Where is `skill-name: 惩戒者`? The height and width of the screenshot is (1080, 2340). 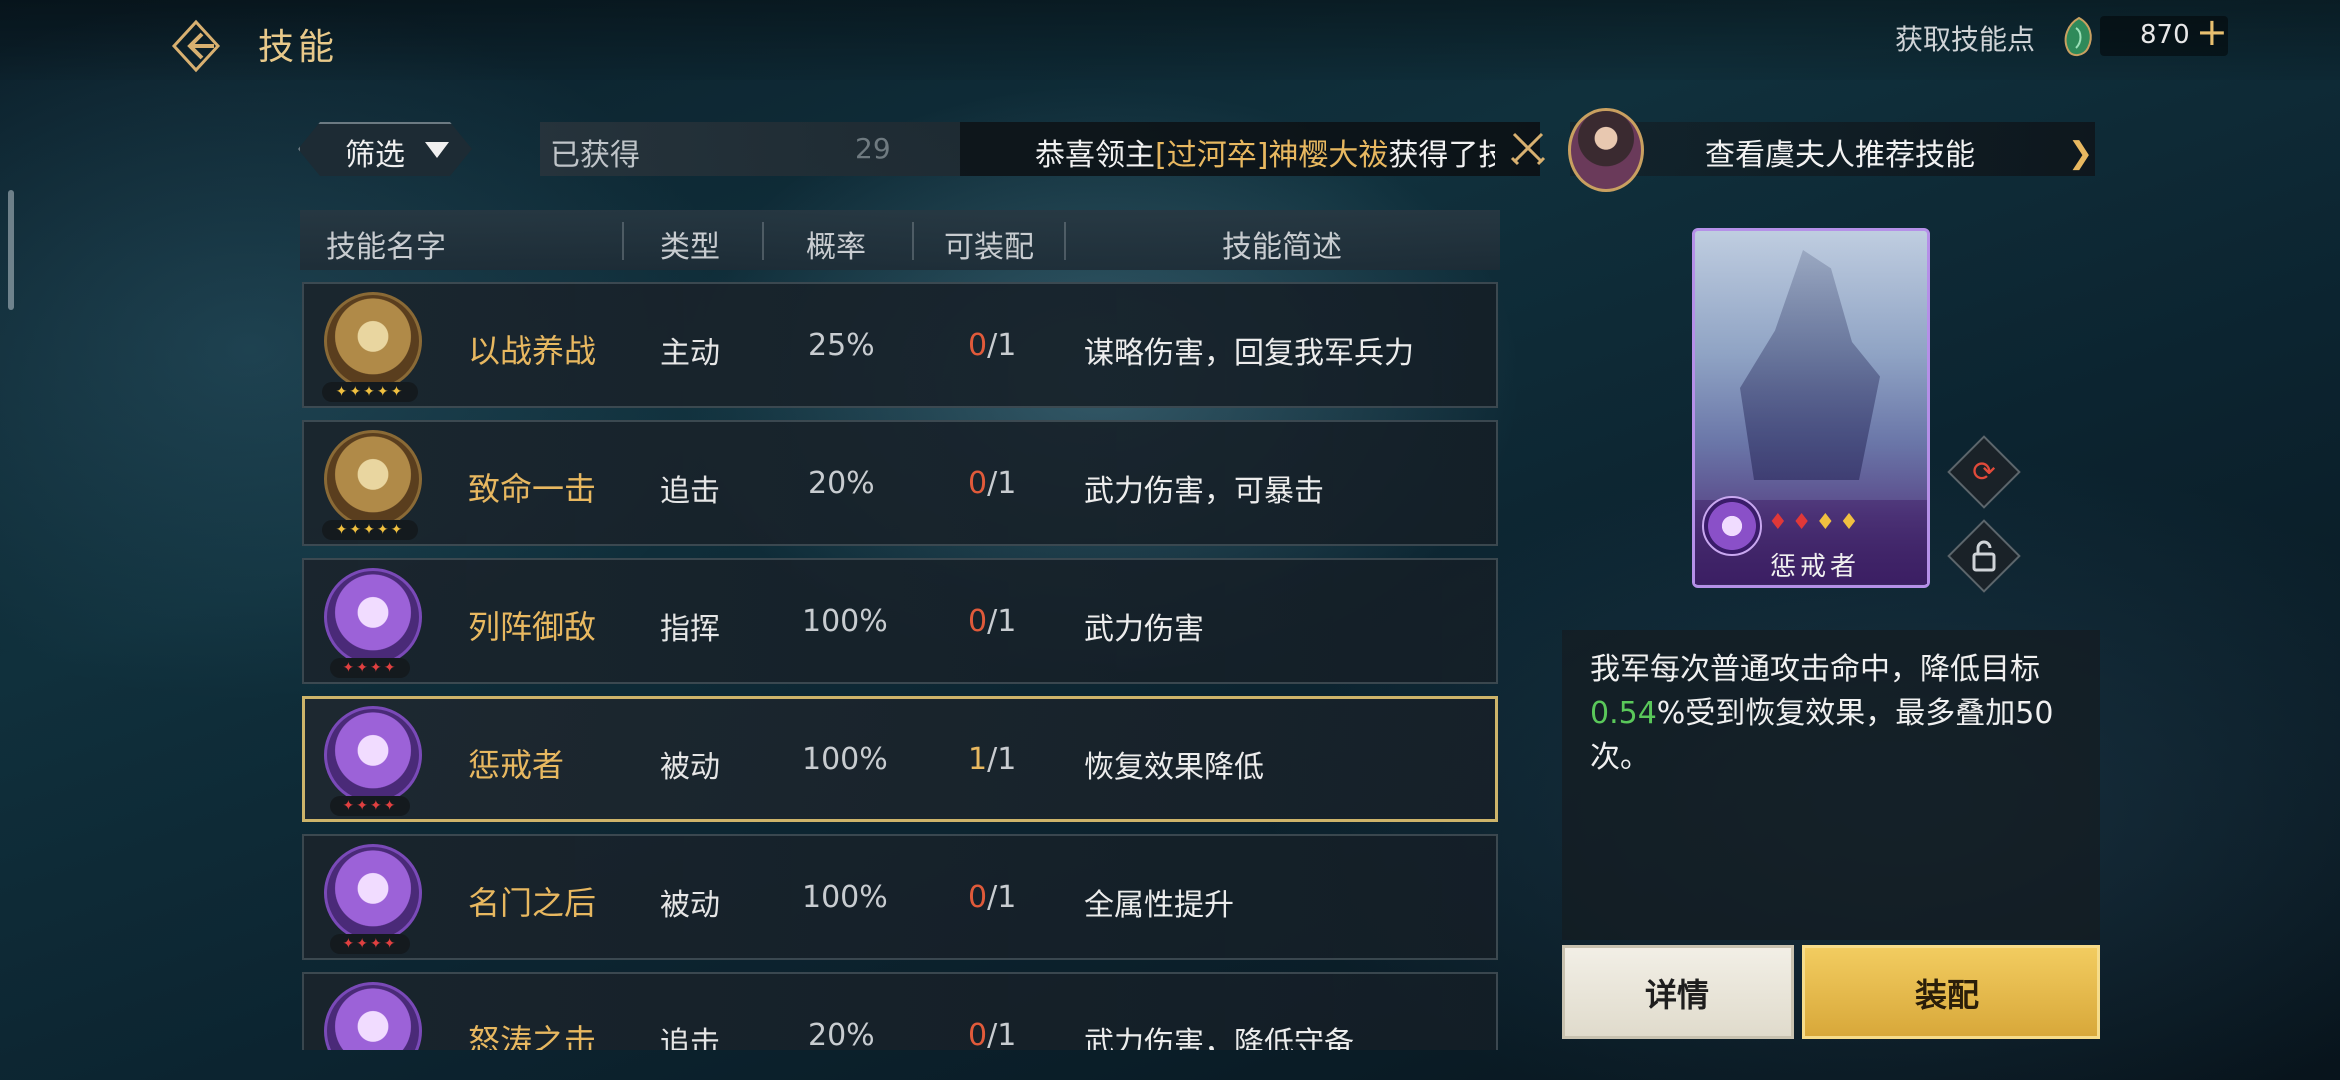
skill-name: 惩戒者 is located at coordinates (516, 765).